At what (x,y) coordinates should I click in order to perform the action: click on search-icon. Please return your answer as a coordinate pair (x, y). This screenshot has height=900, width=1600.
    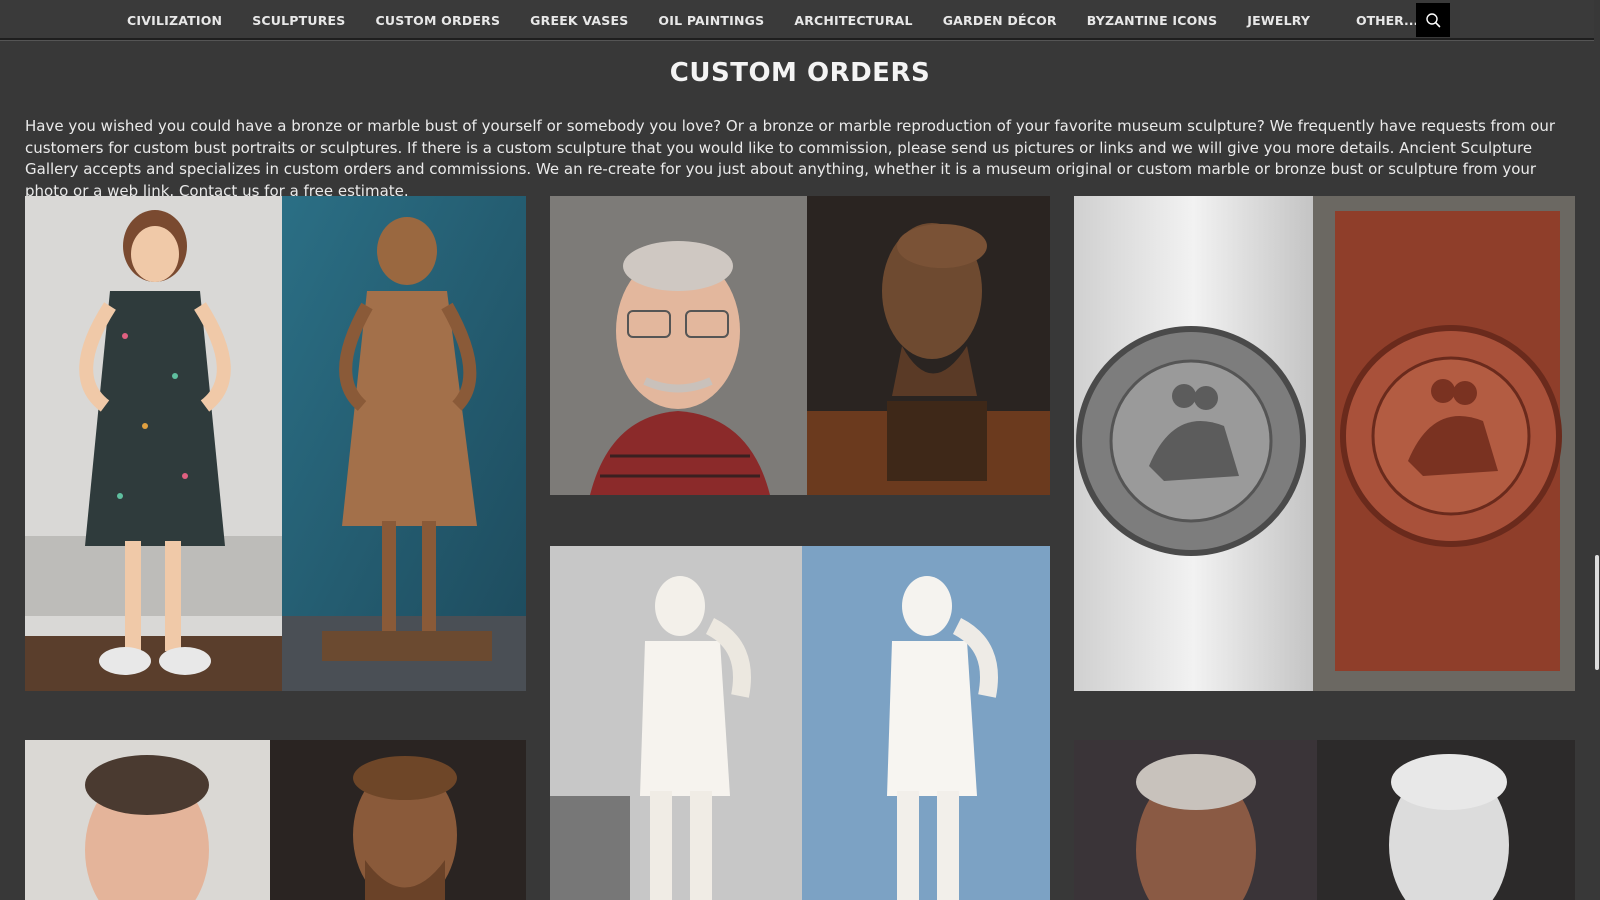
    Looking at the image, I should click on (1433, 20).